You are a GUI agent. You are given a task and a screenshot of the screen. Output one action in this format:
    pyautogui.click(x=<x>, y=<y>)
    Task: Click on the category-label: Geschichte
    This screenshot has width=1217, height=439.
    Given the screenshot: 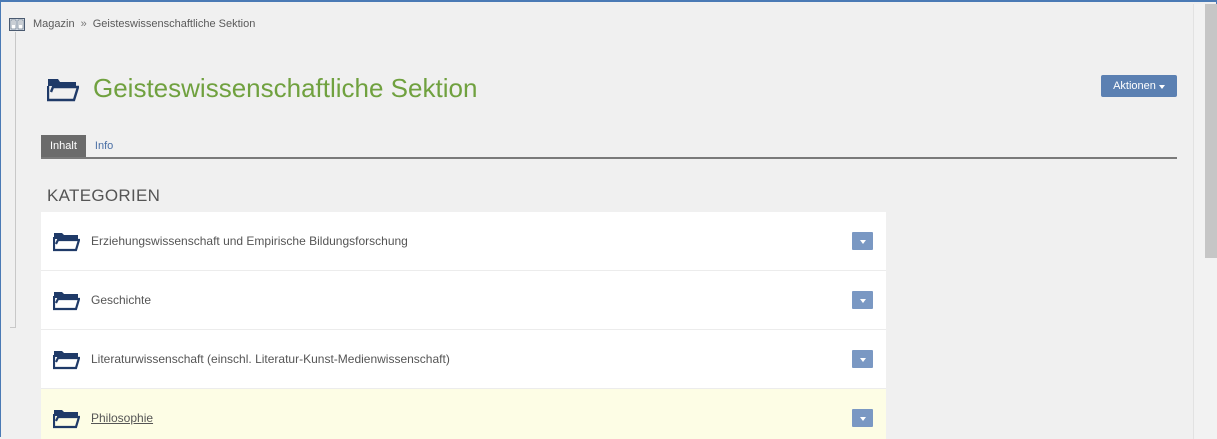 What is the action you would take?
    pyautogui.click(x=121, y=300)
    